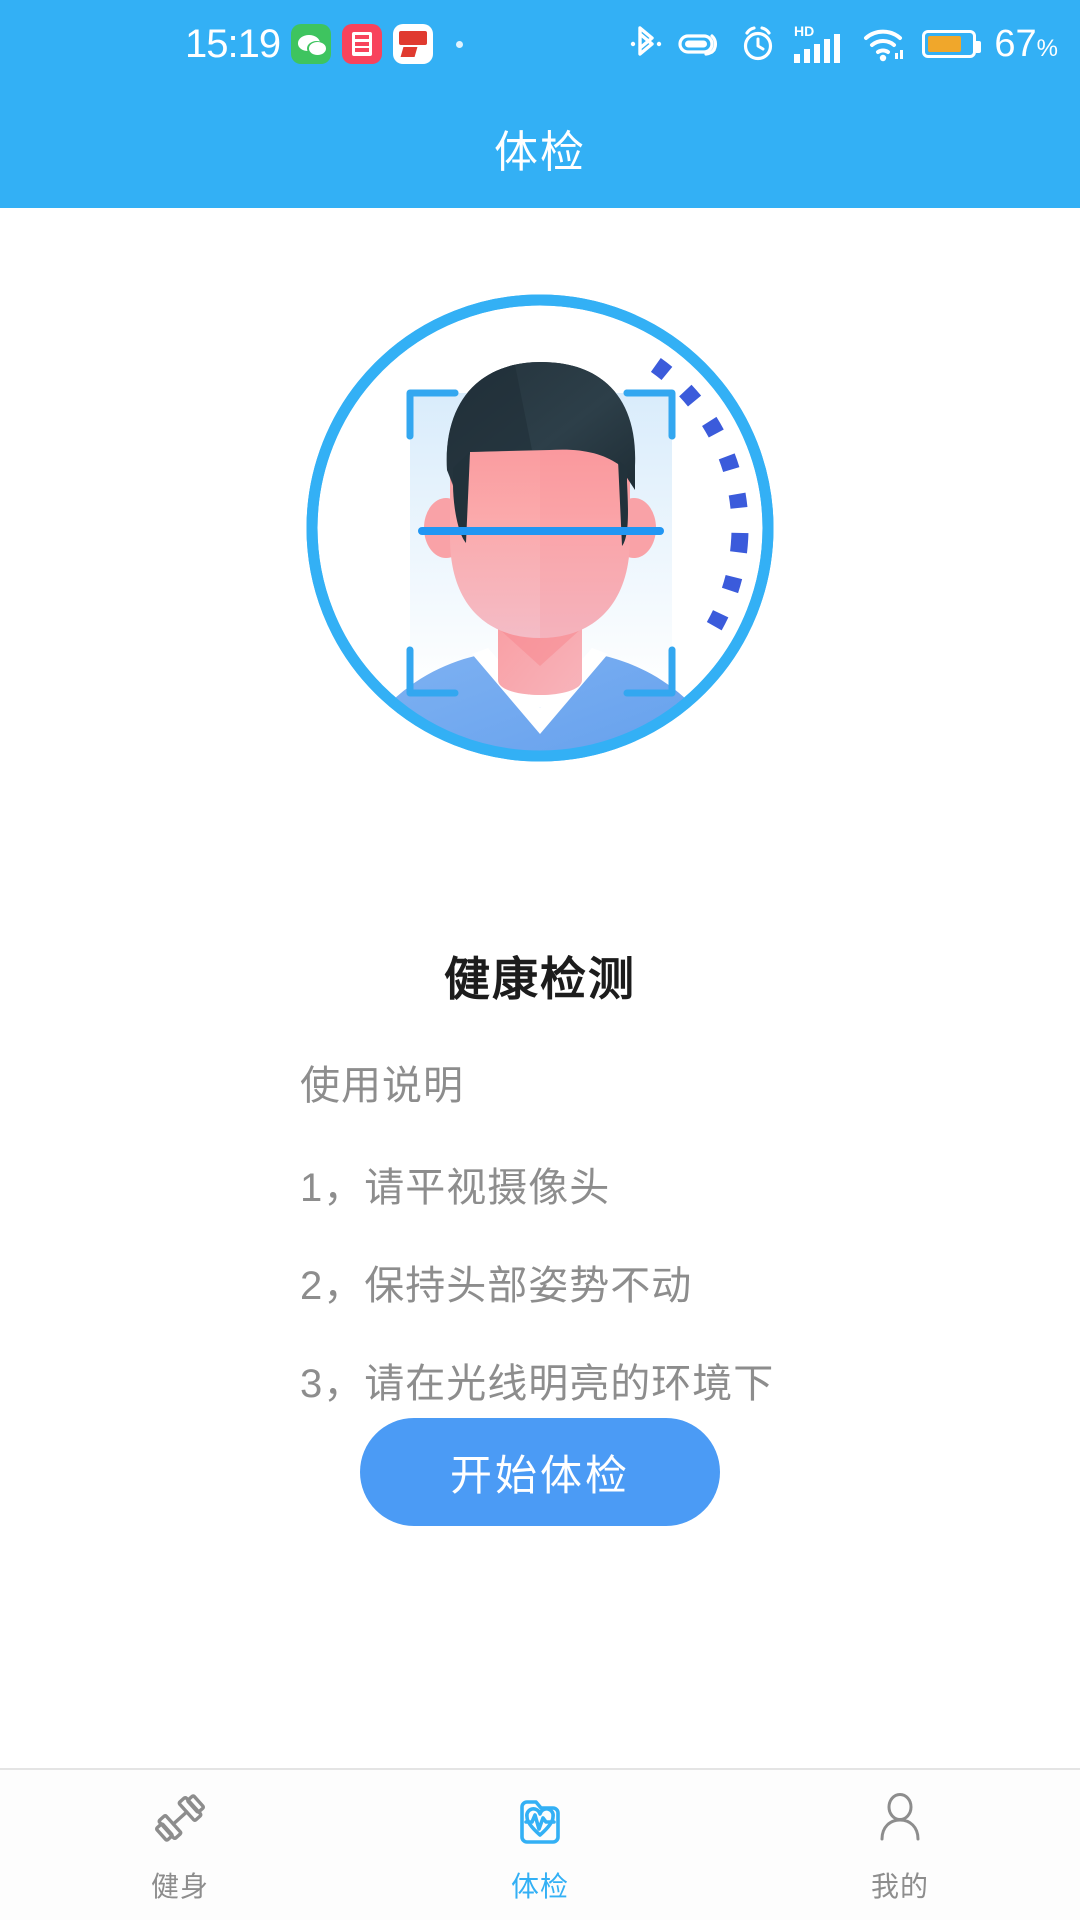  I want to click on instruction-item: 1，请平视摄像头, so click(455, 1188).